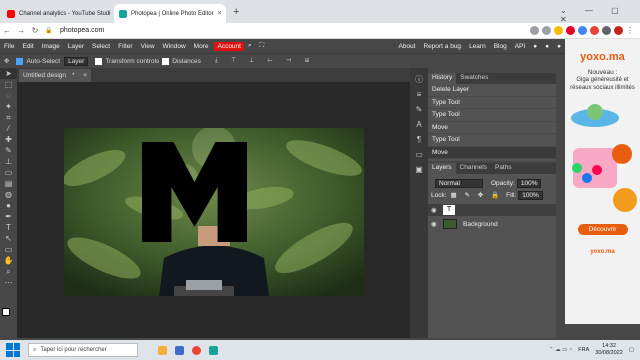  Describe the element at coordinates (534, 30) in the screenshot. I see `share-icon` at that location.